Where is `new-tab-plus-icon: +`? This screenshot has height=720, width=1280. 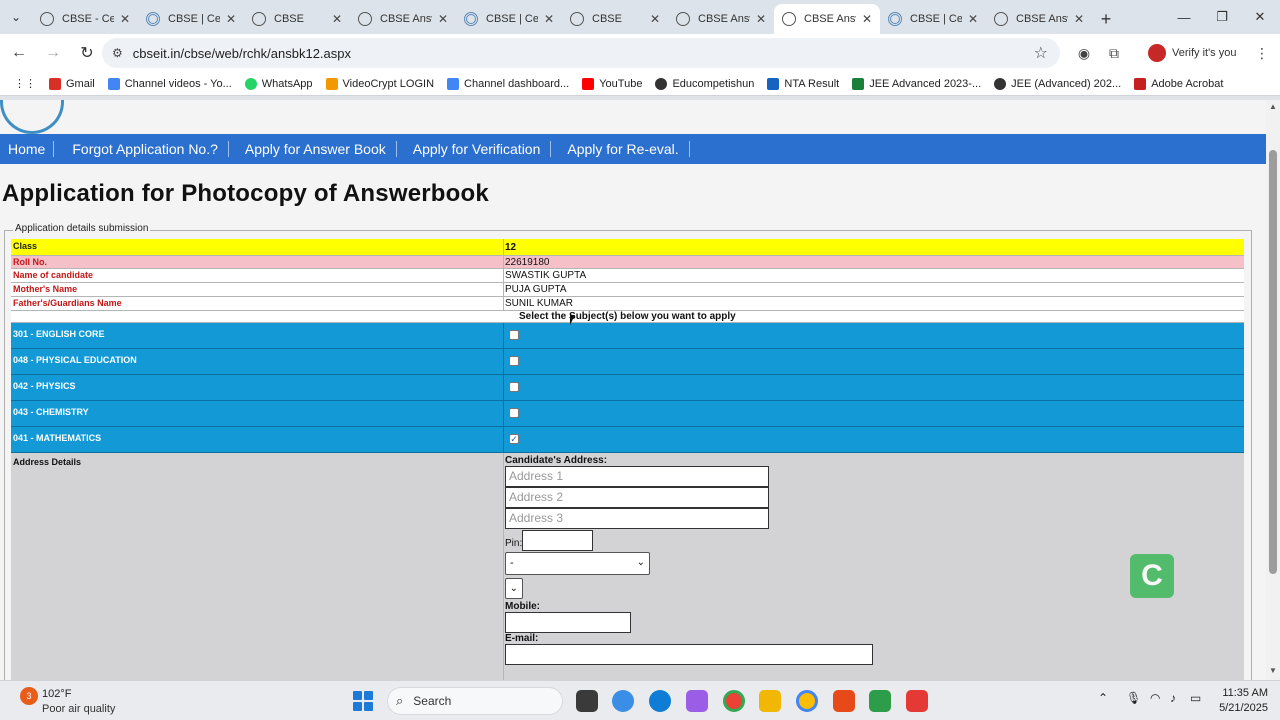 new-tab-plus-icon: + is located at coordinates (1106, 19).